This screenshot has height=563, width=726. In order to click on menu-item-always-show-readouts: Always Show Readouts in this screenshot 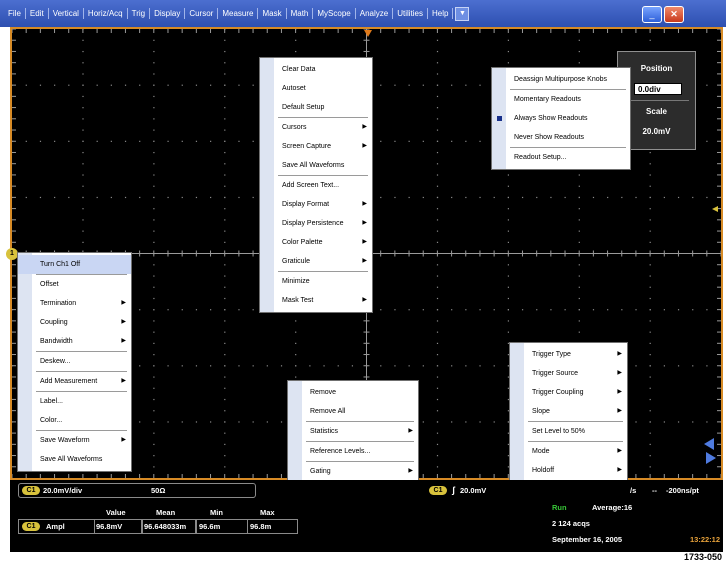, I will do `click(561, 118)`.